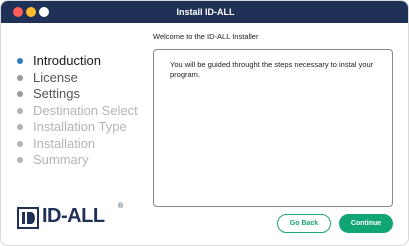 This screenshot has height=246, width=409. I want to click on step-label: Installation Type, so click(80, 126).